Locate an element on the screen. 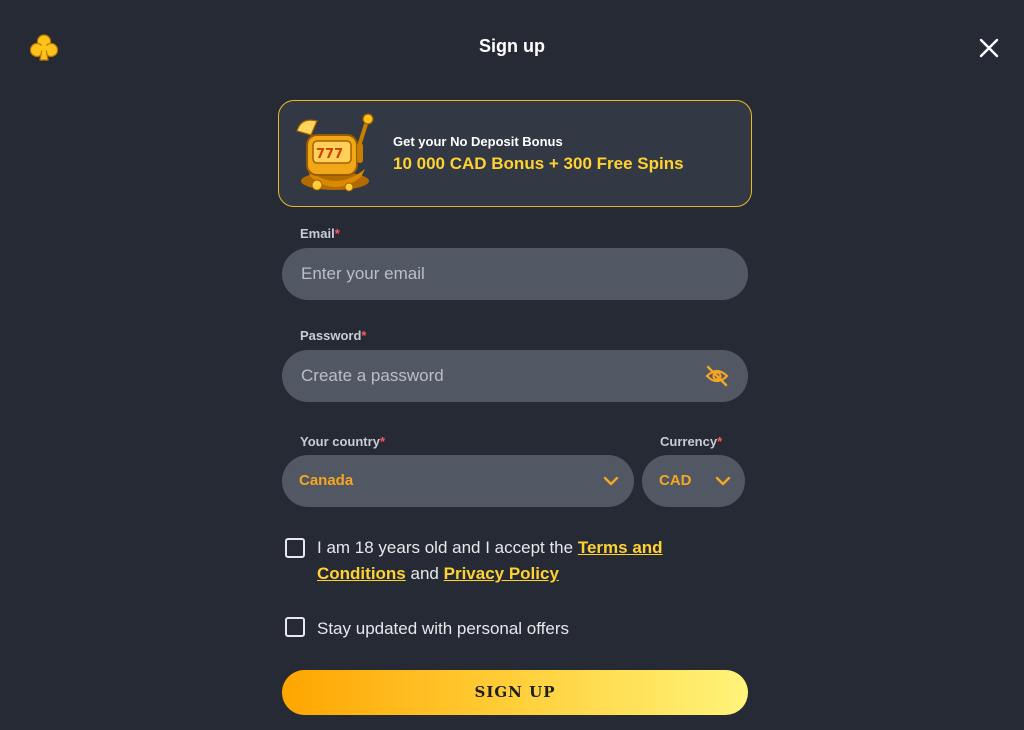 The width and height of the screenshot is (1024, 730). eye-off-icon is located at coordinates (717, 376).